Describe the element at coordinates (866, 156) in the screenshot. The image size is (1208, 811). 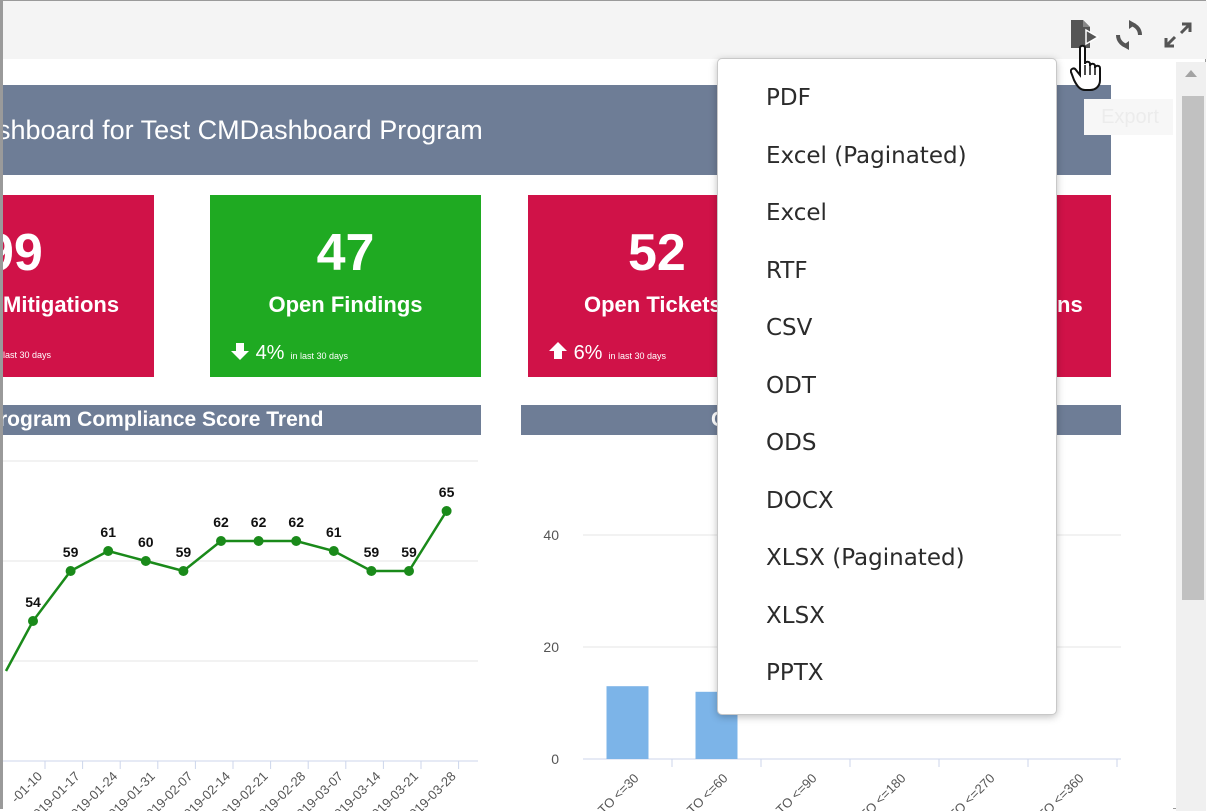
I see `export-option-excel-paginated: Excel (Paginated)` at that location.